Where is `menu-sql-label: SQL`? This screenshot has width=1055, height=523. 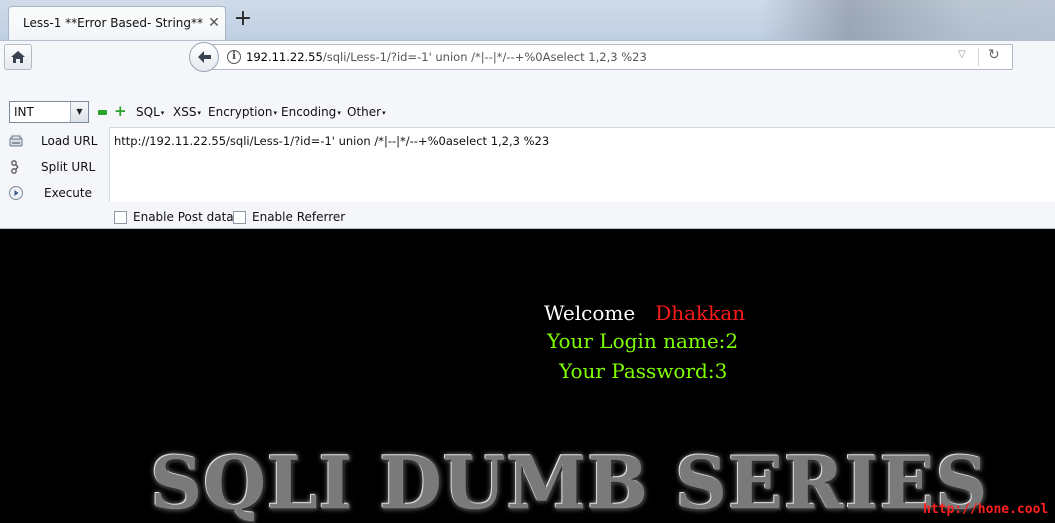 menu-sql-label: SQL is located at coordinates (148, 112).